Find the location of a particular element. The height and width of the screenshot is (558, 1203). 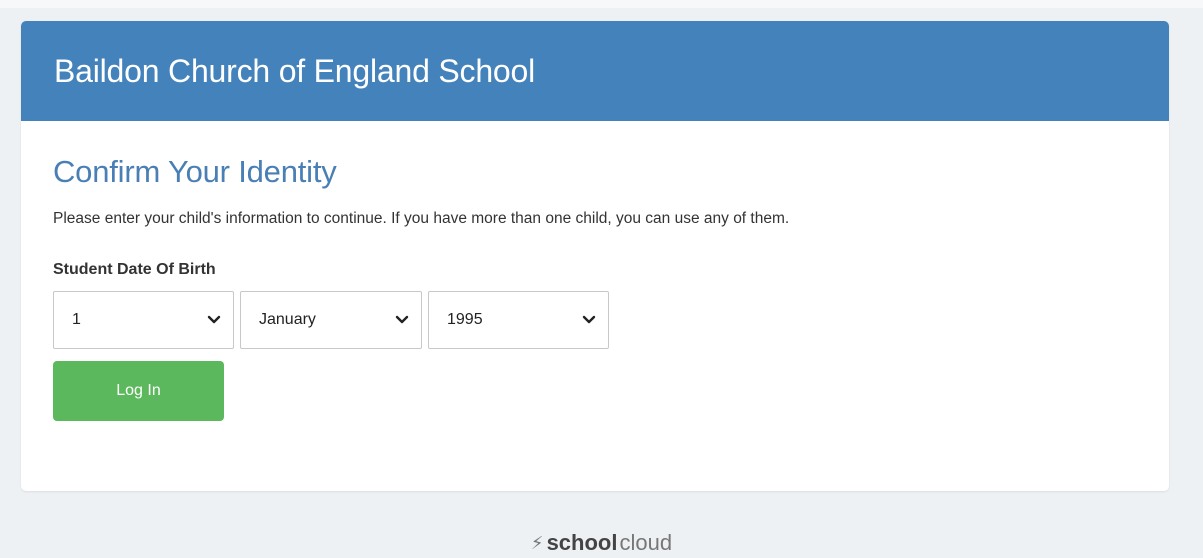

top-strip is located at coordinates (601, 4).